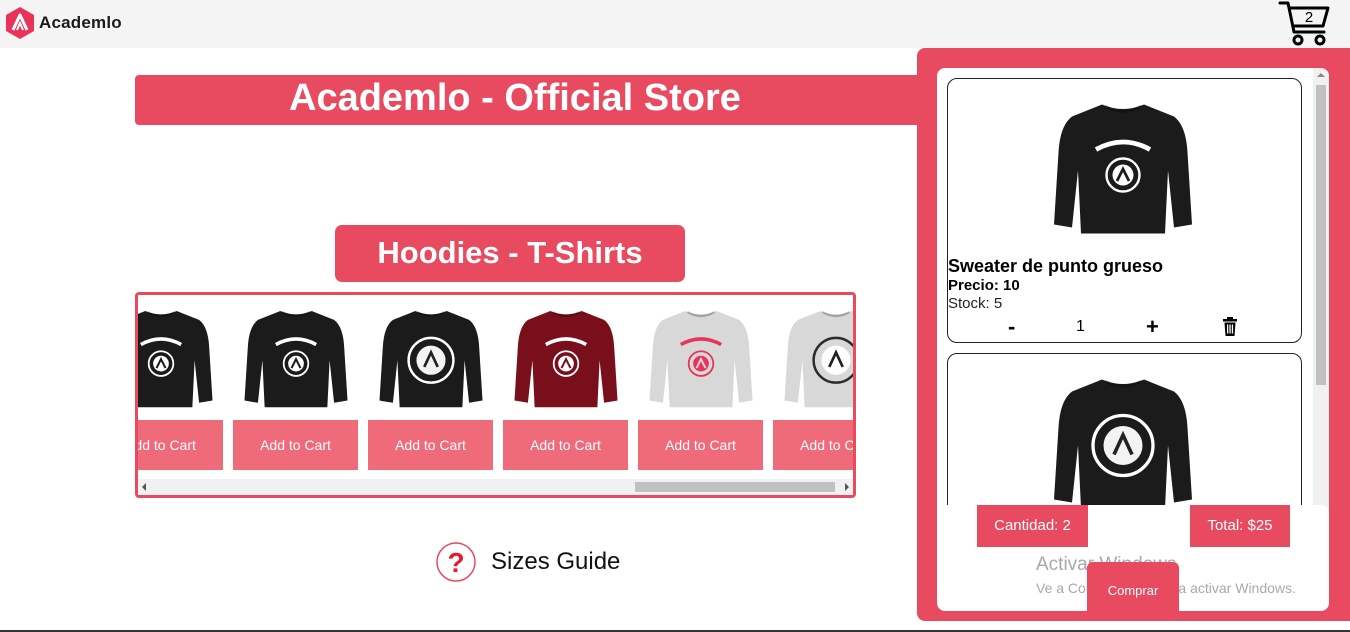  What do you see at coordinates (1230, 326) in the screenshot?
I see `trash-icon` at bounding box center [1230, 326].